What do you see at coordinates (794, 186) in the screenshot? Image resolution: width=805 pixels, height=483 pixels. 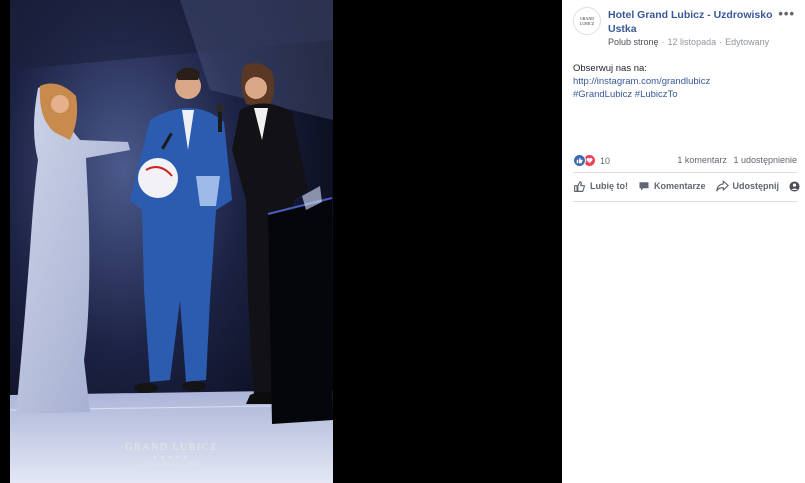 I see `globe-avatar-icon` at bounding box center [794, 186].